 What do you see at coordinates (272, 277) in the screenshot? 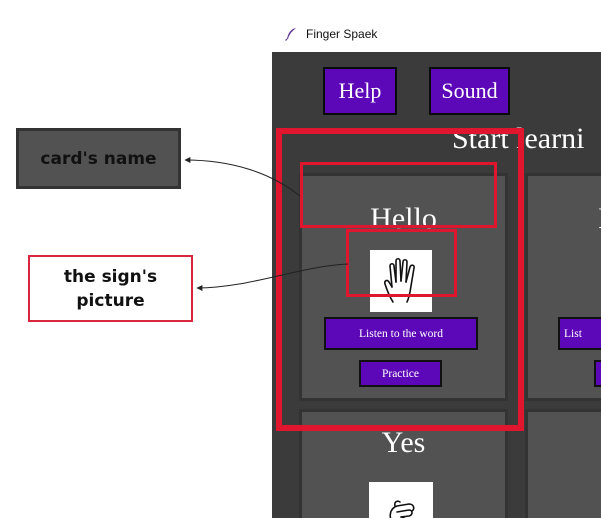
I see `sign-picture-arrow` at bounding box center [272, 277].